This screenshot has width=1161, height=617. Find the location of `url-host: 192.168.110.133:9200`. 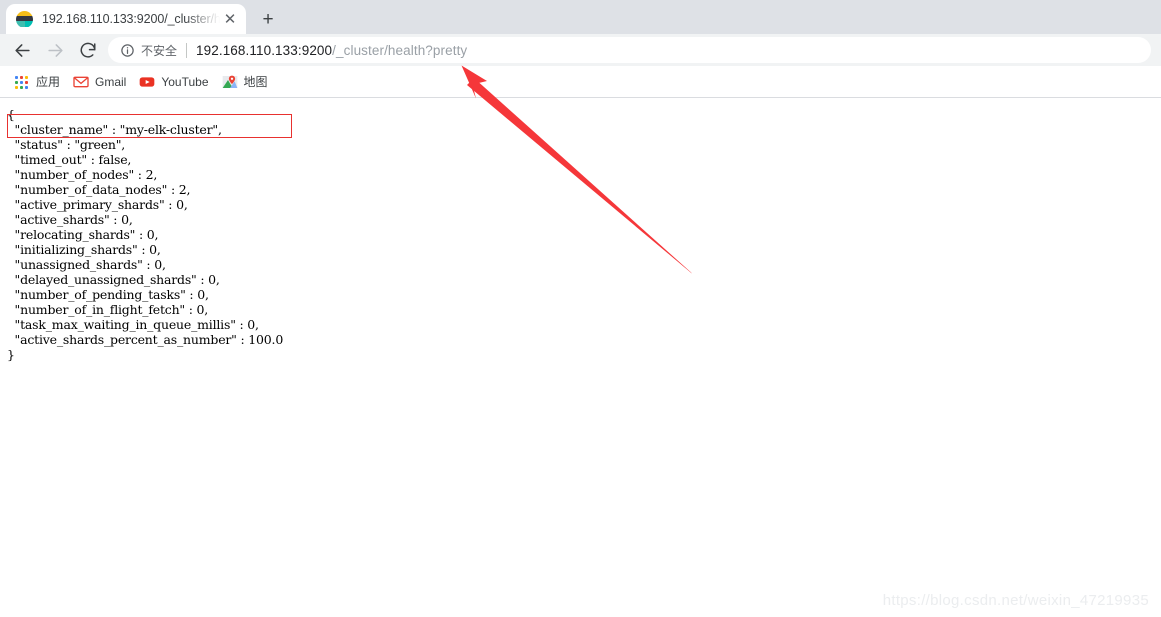

url-host: 192.168.110.133:9200 is located at coordinates (264, 50).